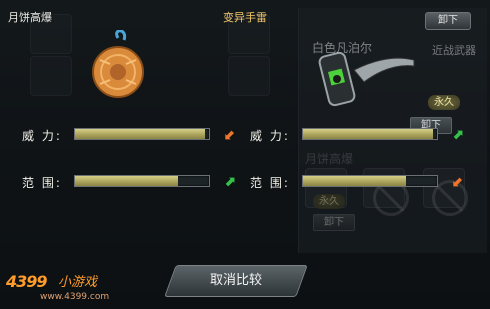 The width and height of the screenshot is (490, 309). I want to click on mutant-grenade-icon, so click(366, 79).